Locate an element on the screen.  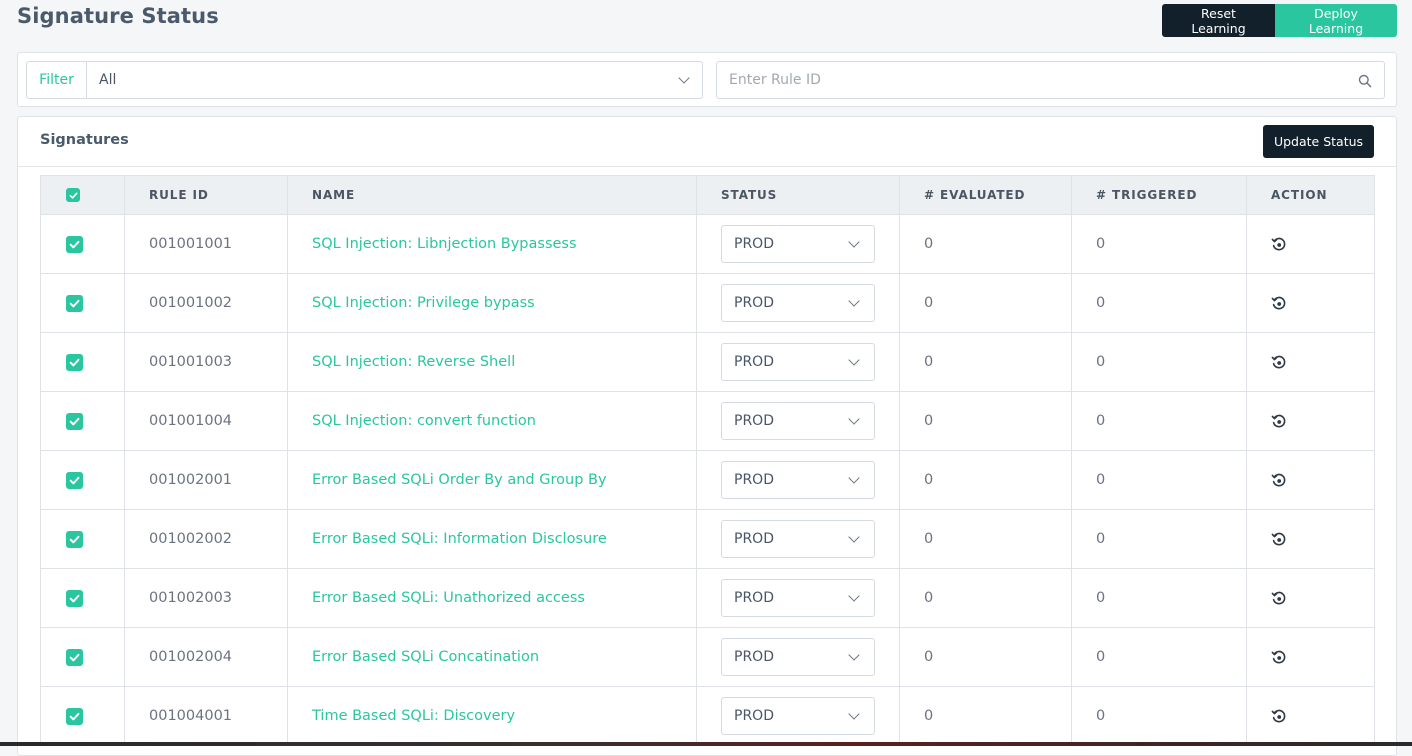
rule-id-cell: 001001004 is located at coordinates (206, 421).